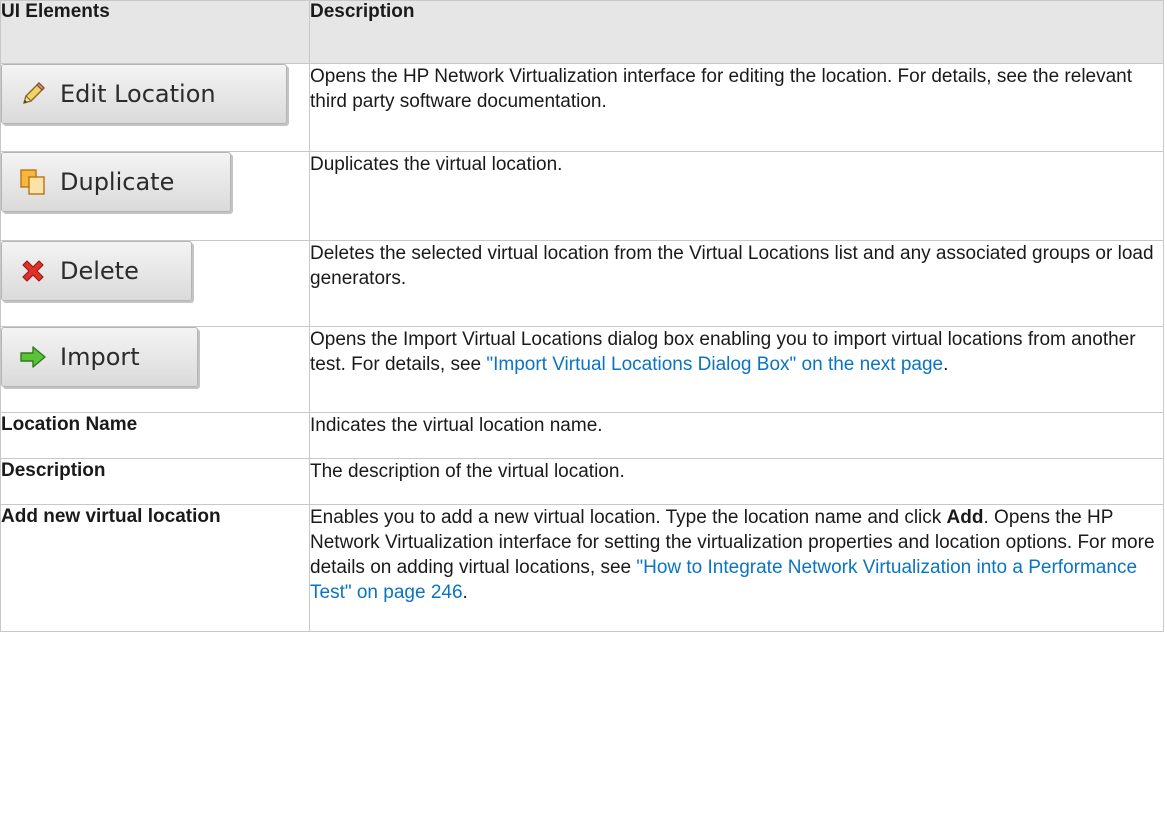 The width and height of the screenshot is (1167, 839). Describe the element at coordinates (946, 364) in the screenshot. I see `import-description-end: .` at that location.